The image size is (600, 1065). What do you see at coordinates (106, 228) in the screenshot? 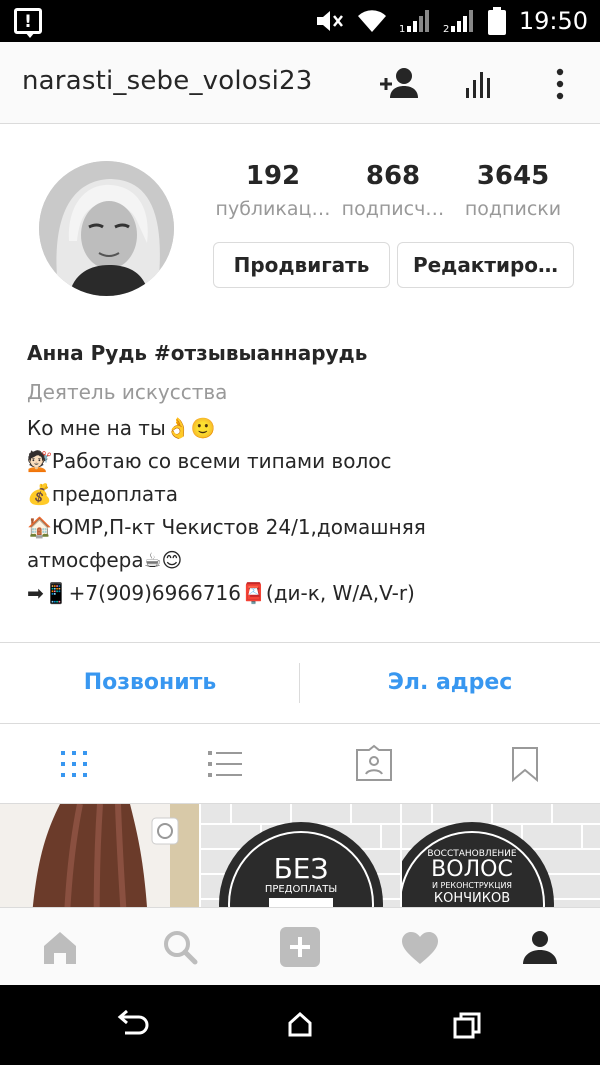
I see `profile-avatar` at bounding box center [106, 228].